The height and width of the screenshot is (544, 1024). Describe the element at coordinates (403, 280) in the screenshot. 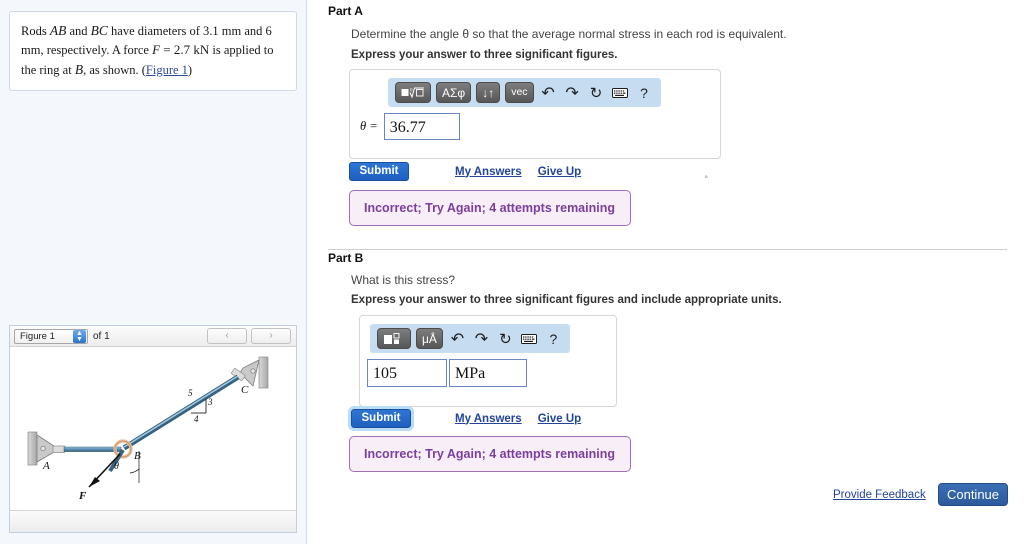

I see `part-b-question: What is this stress?` at that location.